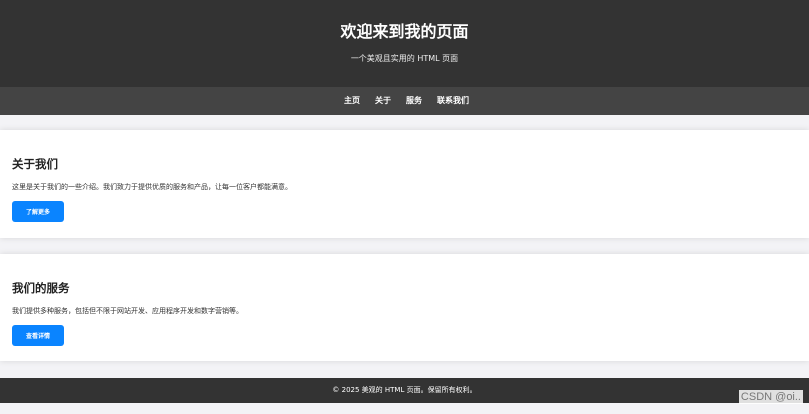 The width and height of the screenshot is (809, 414). Describe the element at coordinates (404, 31) in the screenshot. I see `page-title: 欢迎来到我的页面` at that location.